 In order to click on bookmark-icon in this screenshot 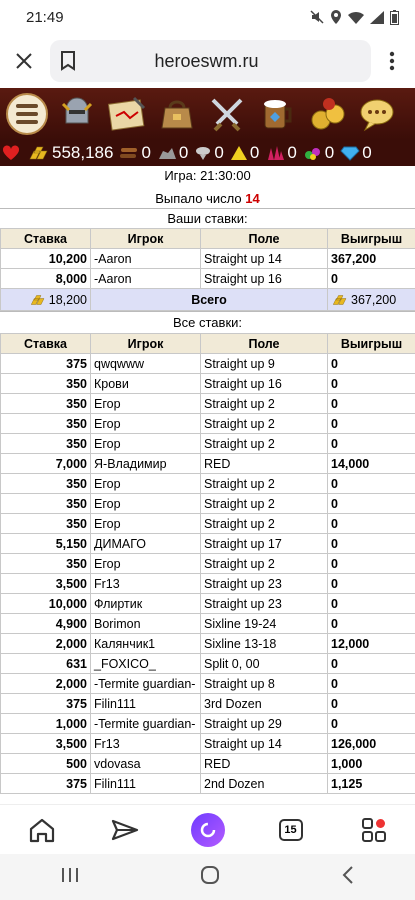, I will do `click(68, 61)`.